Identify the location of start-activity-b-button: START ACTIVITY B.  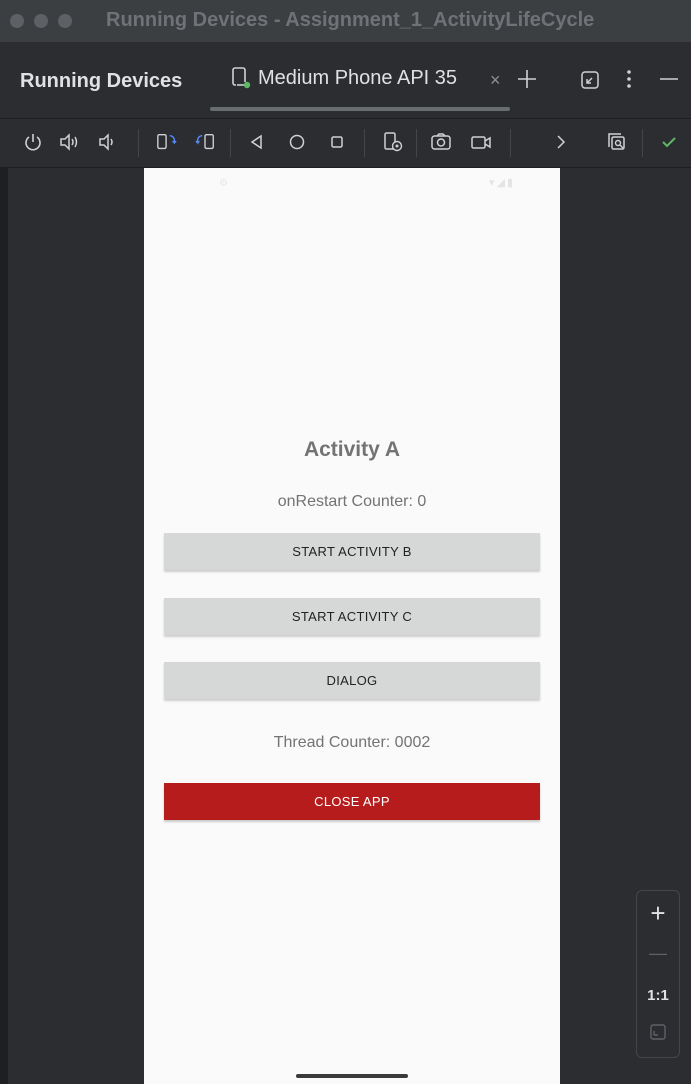
(352, 551).